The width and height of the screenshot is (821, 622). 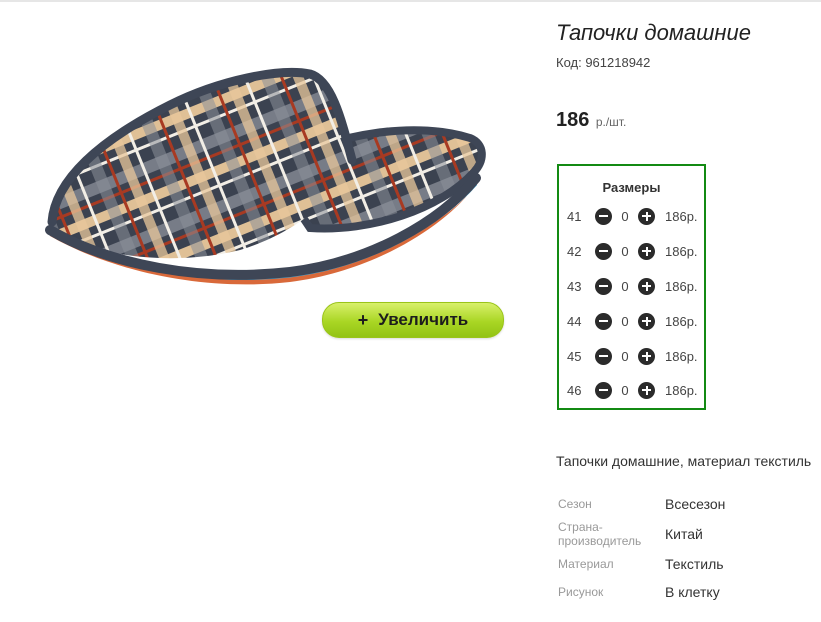 I want to click on sizes-title: Размеры, so click(x=631, y=187).